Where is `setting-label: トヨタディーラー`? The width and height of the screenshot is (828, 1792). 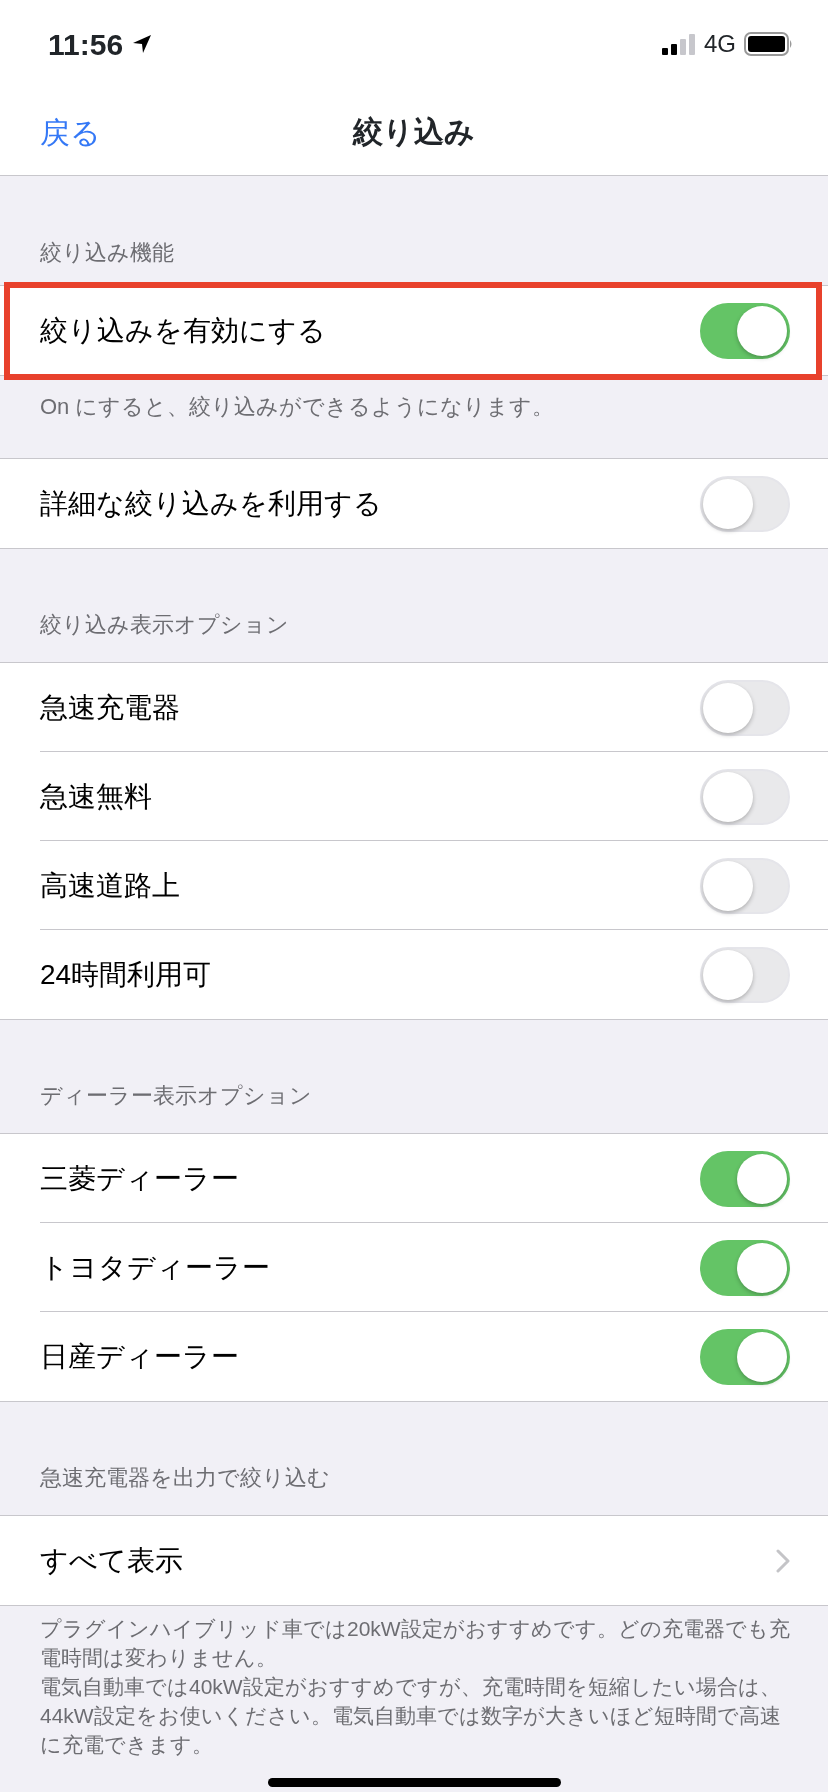 setting-label: トヨタディーラー is located at coordinates (155, 1267).